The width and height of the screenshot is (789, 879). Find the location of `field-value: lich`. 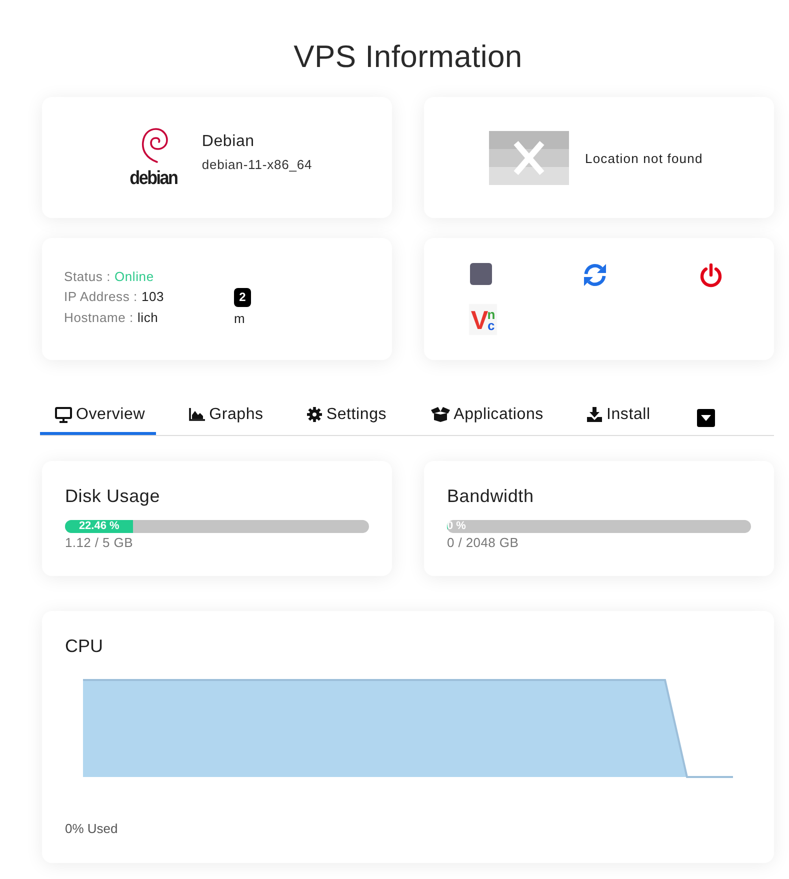

field-value: lich is located at coordinates (147, 318).